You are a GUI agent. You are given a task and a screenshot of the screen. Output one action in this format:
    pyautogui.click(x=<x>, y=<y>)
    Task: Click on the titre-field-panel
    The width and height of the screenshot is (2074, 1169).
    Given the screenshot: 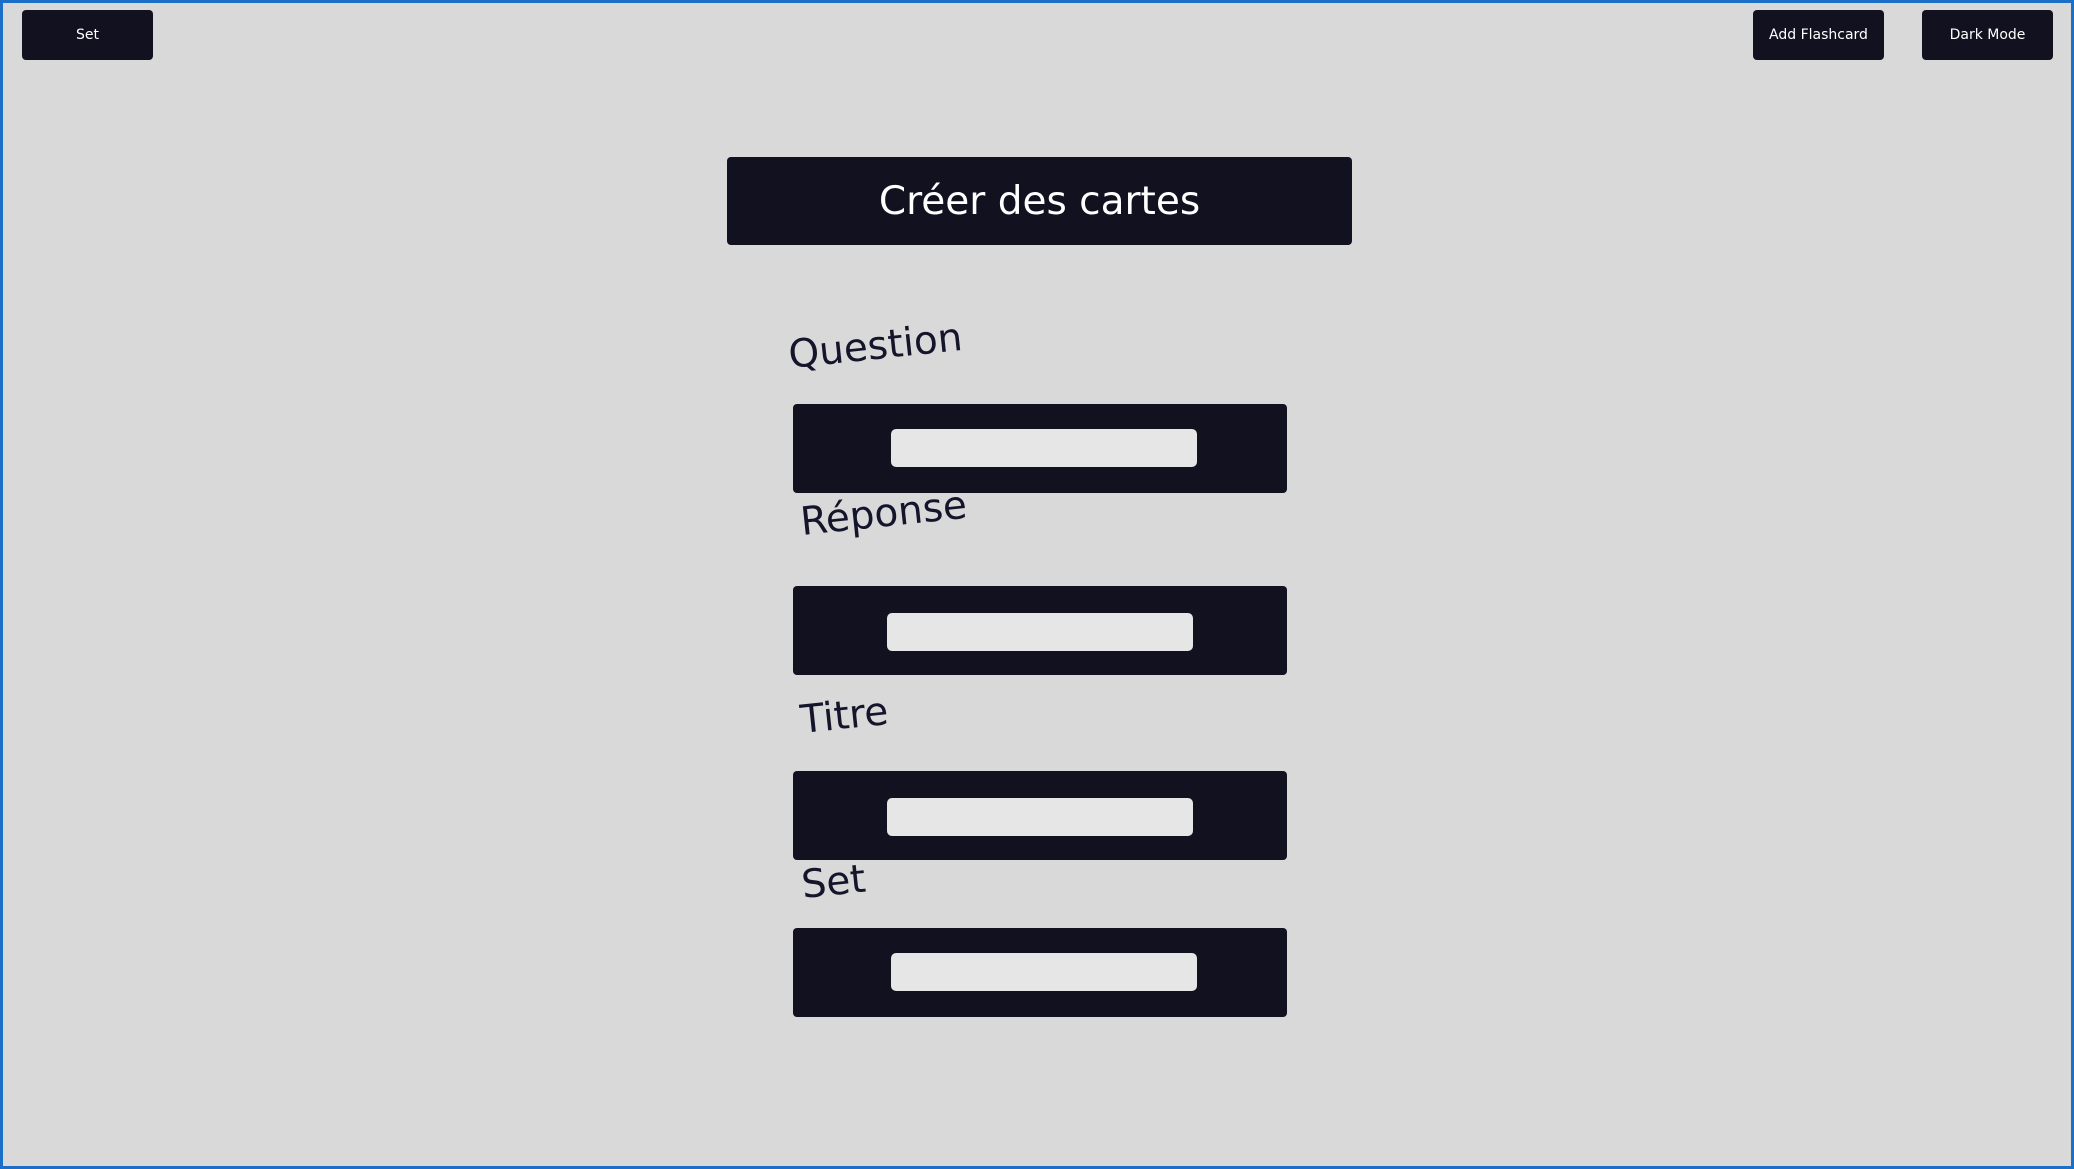 What is the action you would take?
    pyautogui.click(x=1040, y=815)
    